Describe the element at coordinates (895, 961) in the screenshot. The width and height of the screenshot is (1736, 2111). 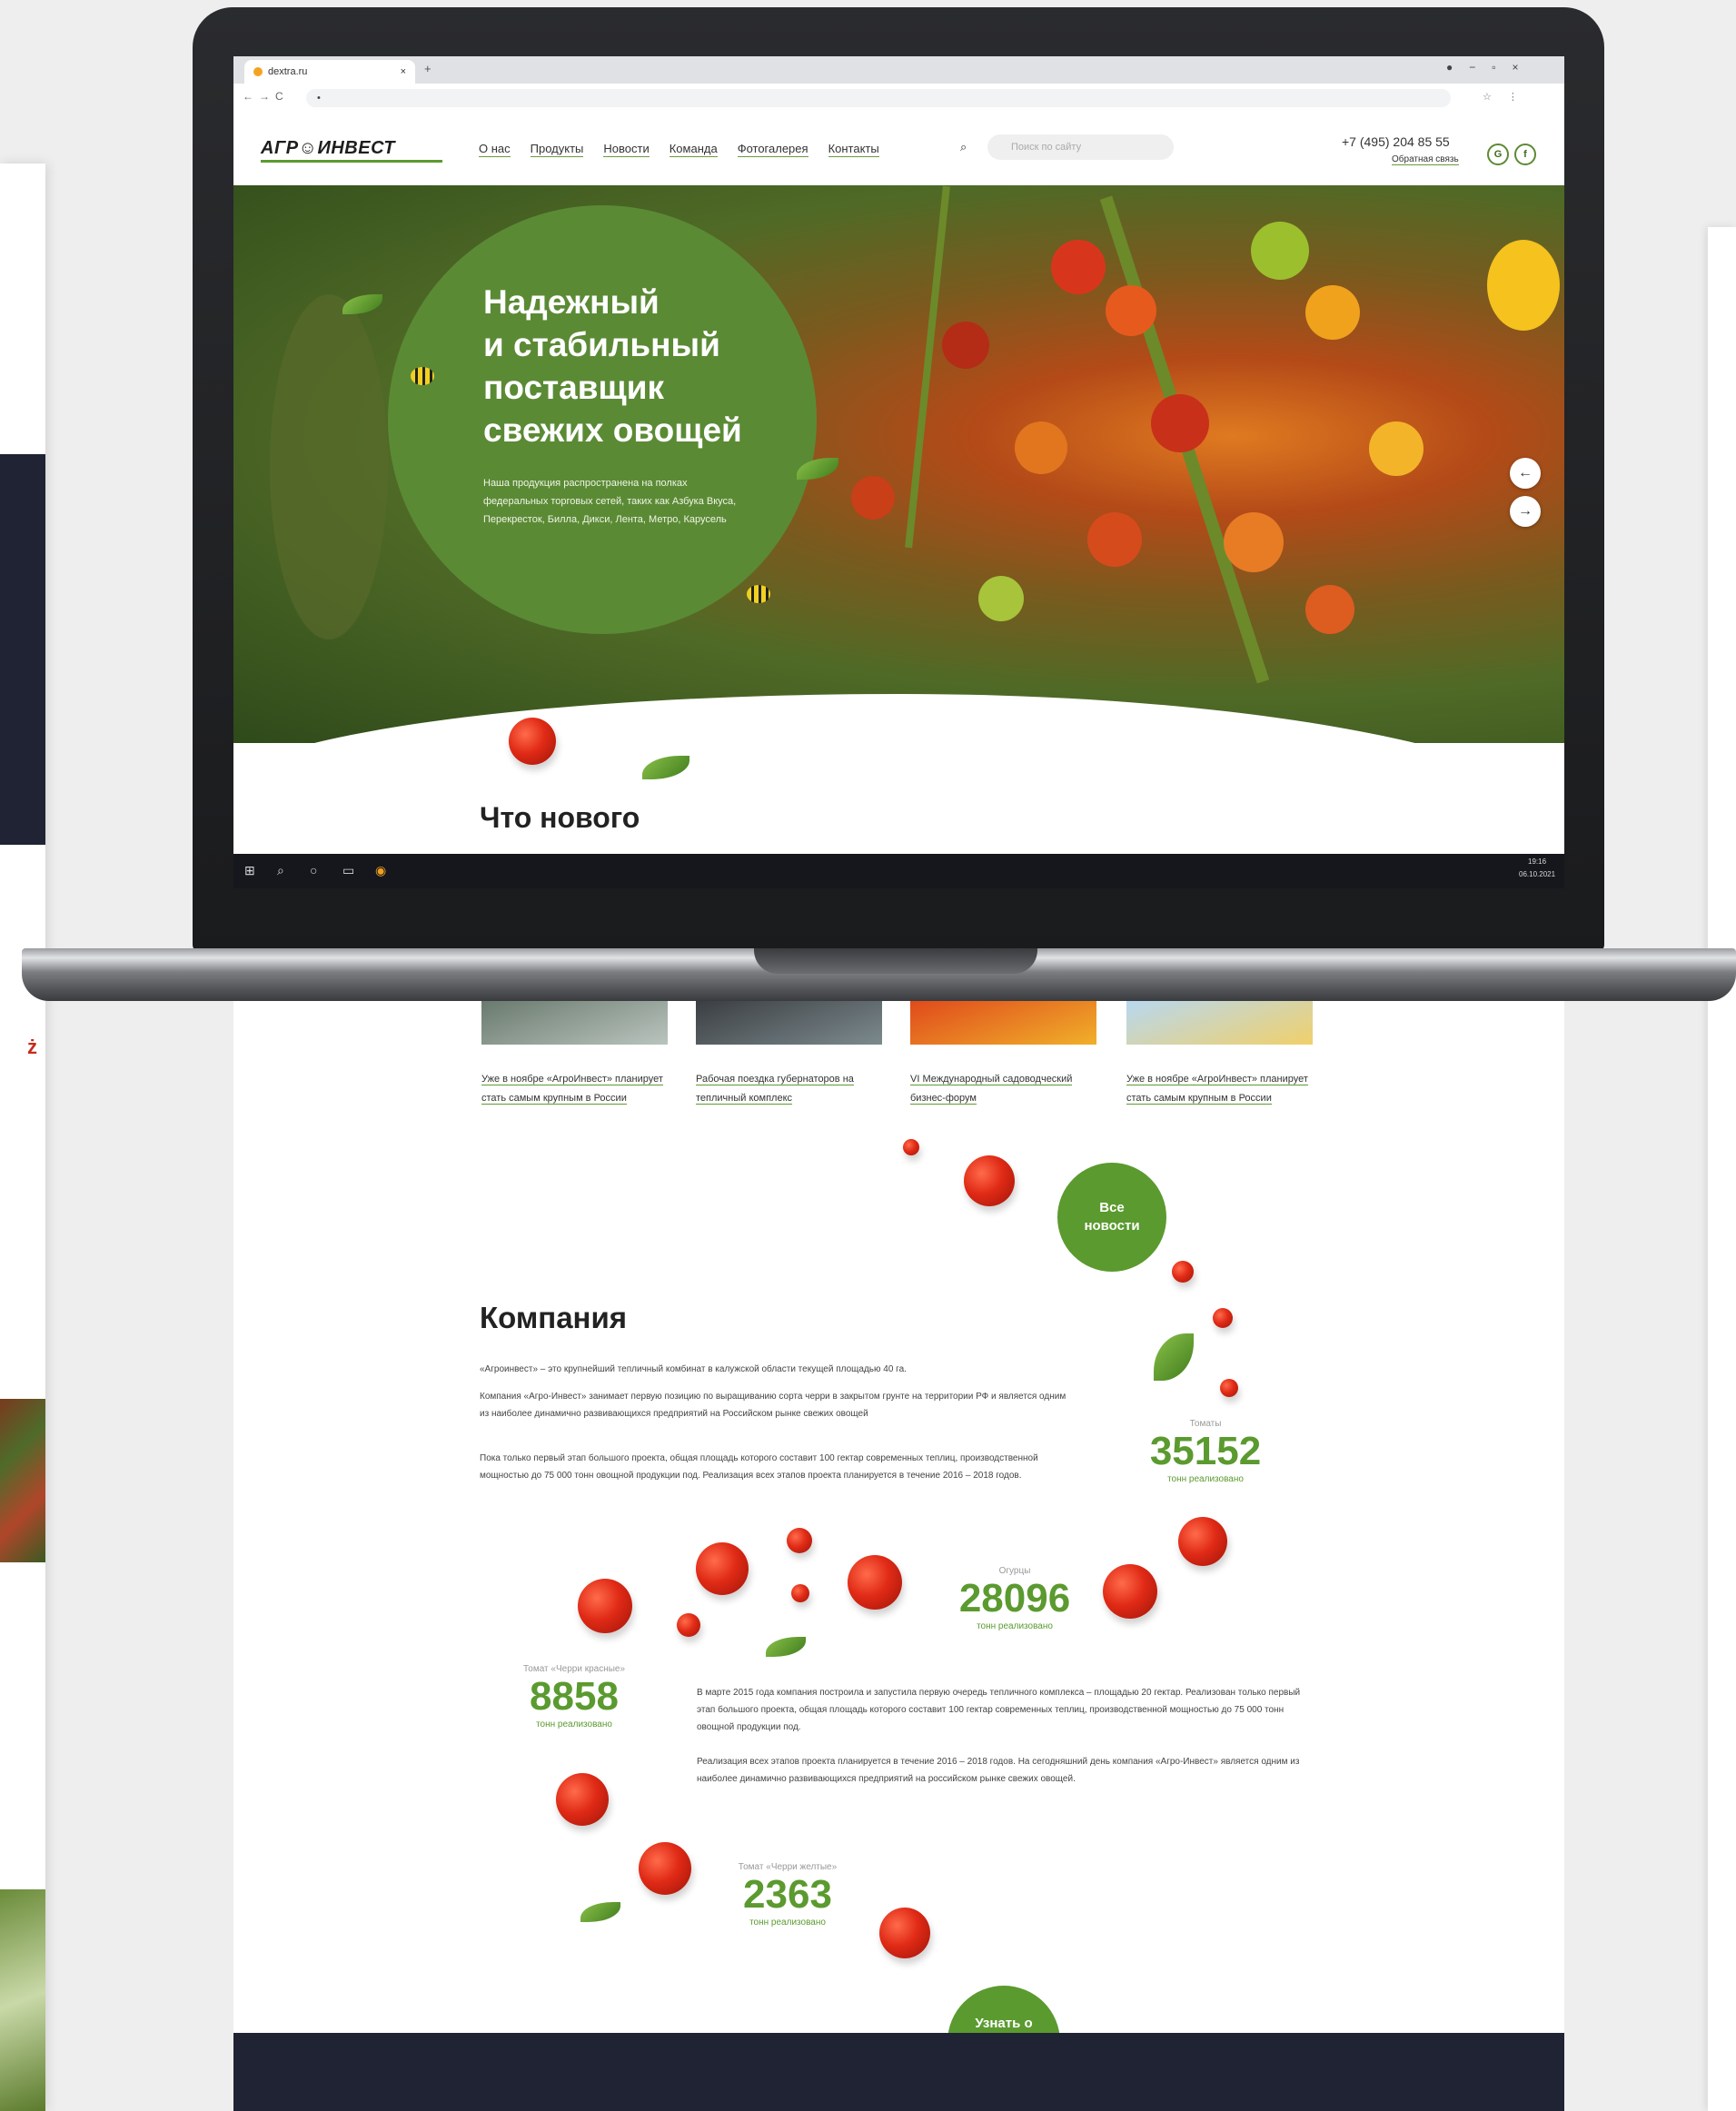
I see `laptop-notch` at that location.